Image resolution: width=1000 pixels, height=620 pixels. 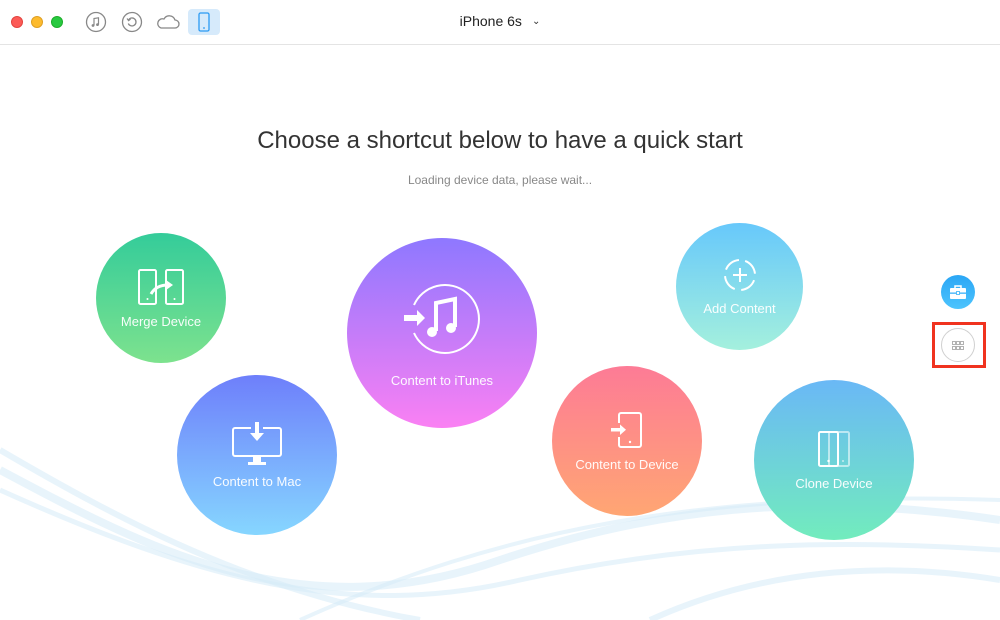 I want to click on toolkit-button, so click(x=958, y=292).